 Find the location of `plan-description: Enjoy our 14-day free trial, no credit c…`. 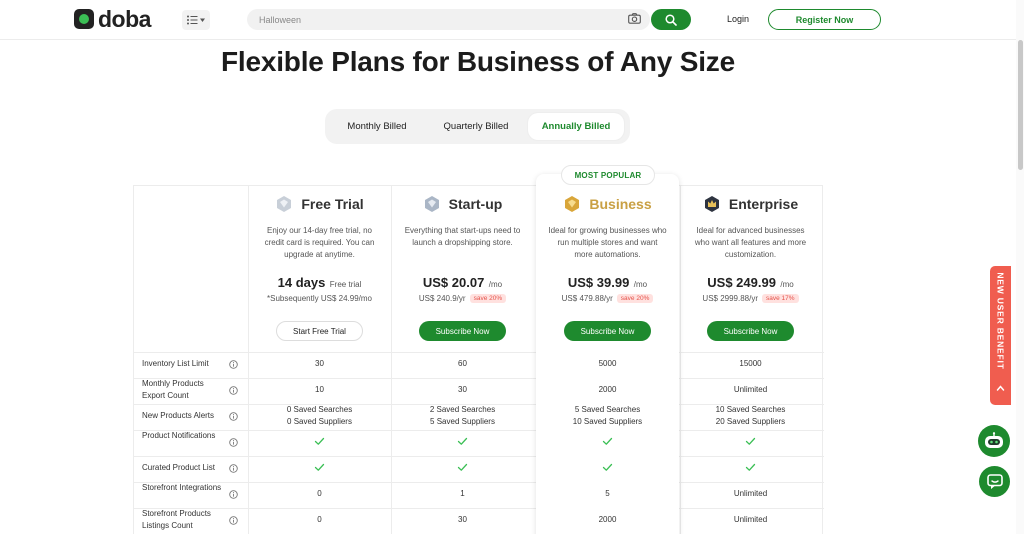

plan-description: Enjoy our 14-day free trial, no credit c… is located at coordinates (319, 242).